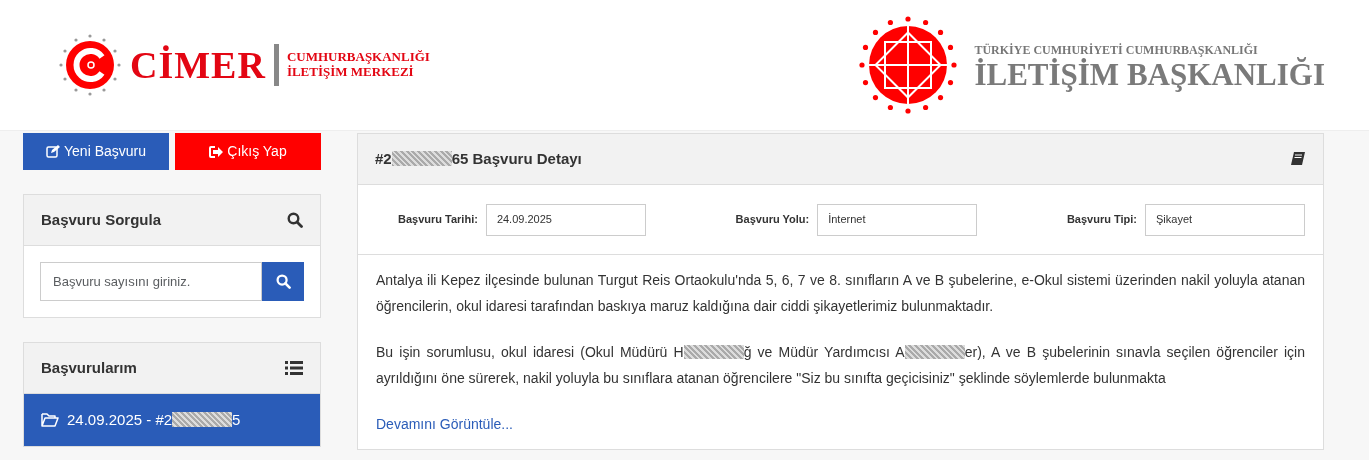  Describe the element at coordinates (1101, 220) in the screenshot. I see `field-label: Başvuru Tipi:` at that location.